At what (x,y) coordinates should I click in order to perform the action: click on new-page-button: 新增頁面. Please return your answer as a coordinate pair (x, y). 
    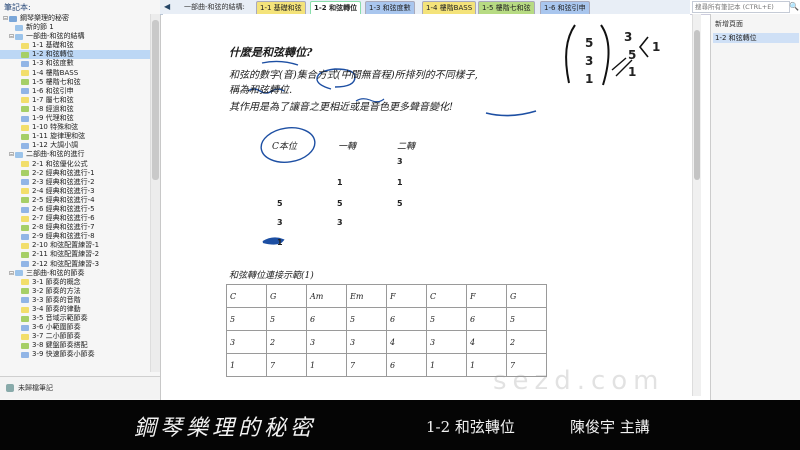
    Looking at the image, I should click on (729, 24).